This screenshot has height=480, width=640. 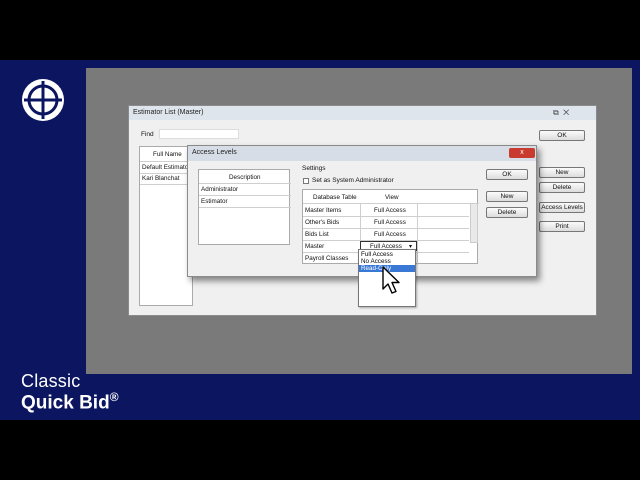 What do you see at coordinates (362, 113) in the screenshot?
I see `estimator-list-titlebar: Estimator List (Master) ⧉ ✕` at bounding box center [362, 113].